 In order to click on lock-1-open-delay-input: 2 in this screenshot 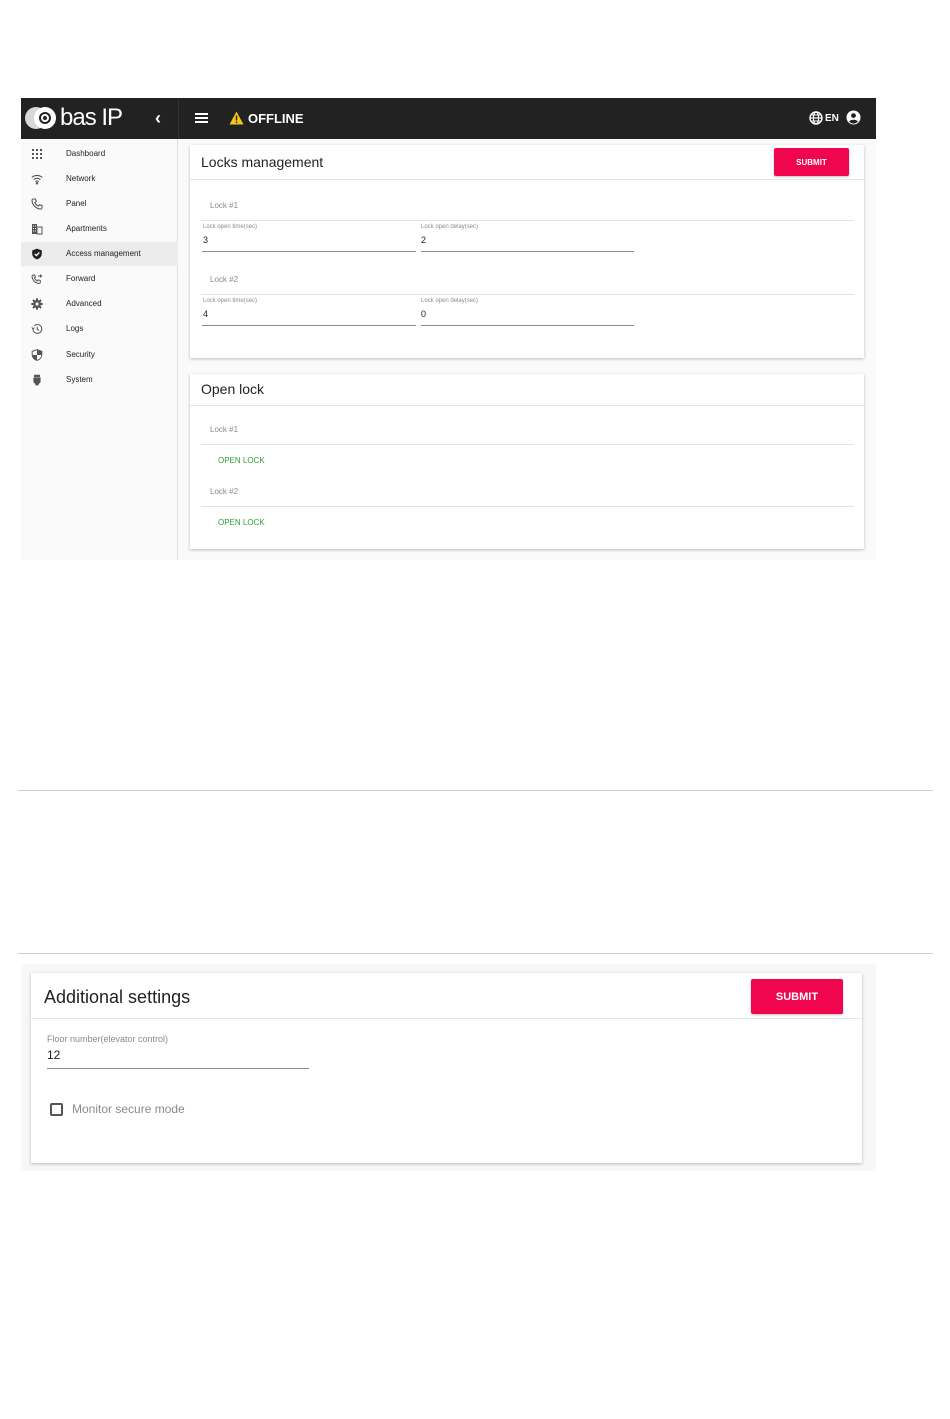, I will do `click(423, 240)`.